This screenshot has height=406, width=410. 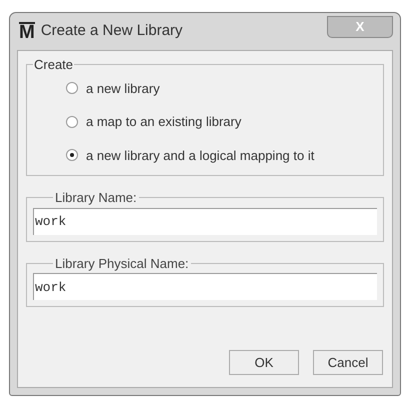 What do you see at coordinates (221, 88) in the screenshot?
I see `radio-option: a new library` at bounding box center [221, 88].